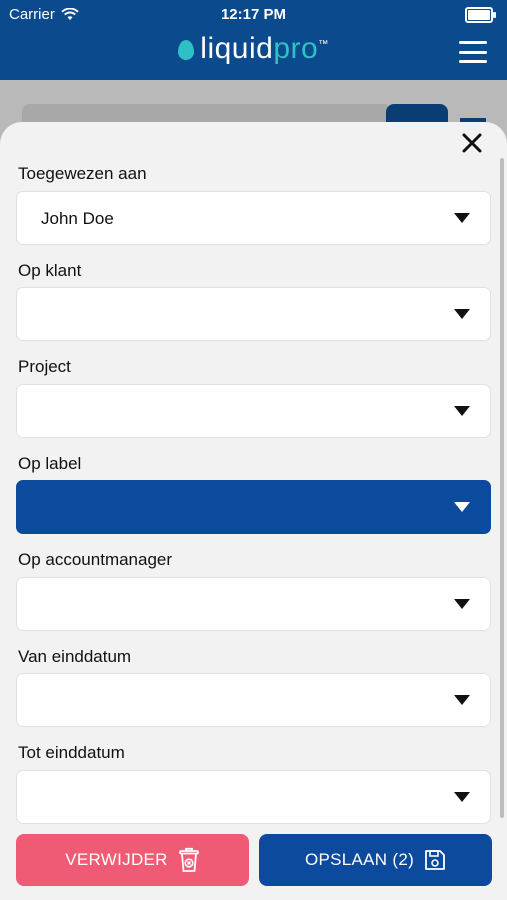 This screenshot has height=900, width=507. I want to click on select-toegewezen-aan: John Doe, so click(253, 218).